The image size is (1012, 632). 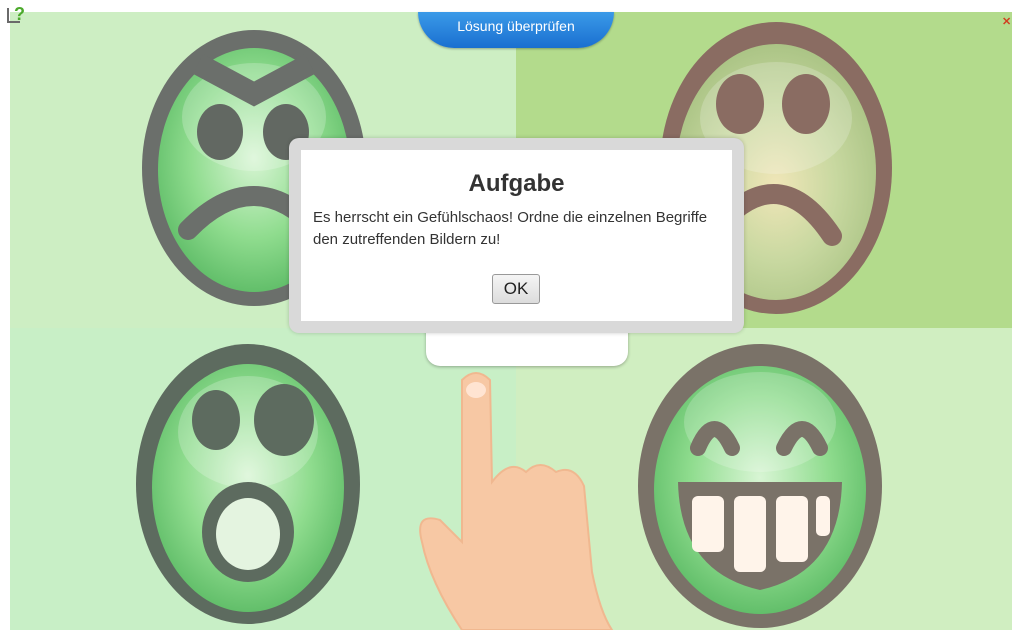 What do you see at coordinates (516, 183) in the screenshot?
I see `dialog-title: Aufgabe` at bounding box center [516, 183].